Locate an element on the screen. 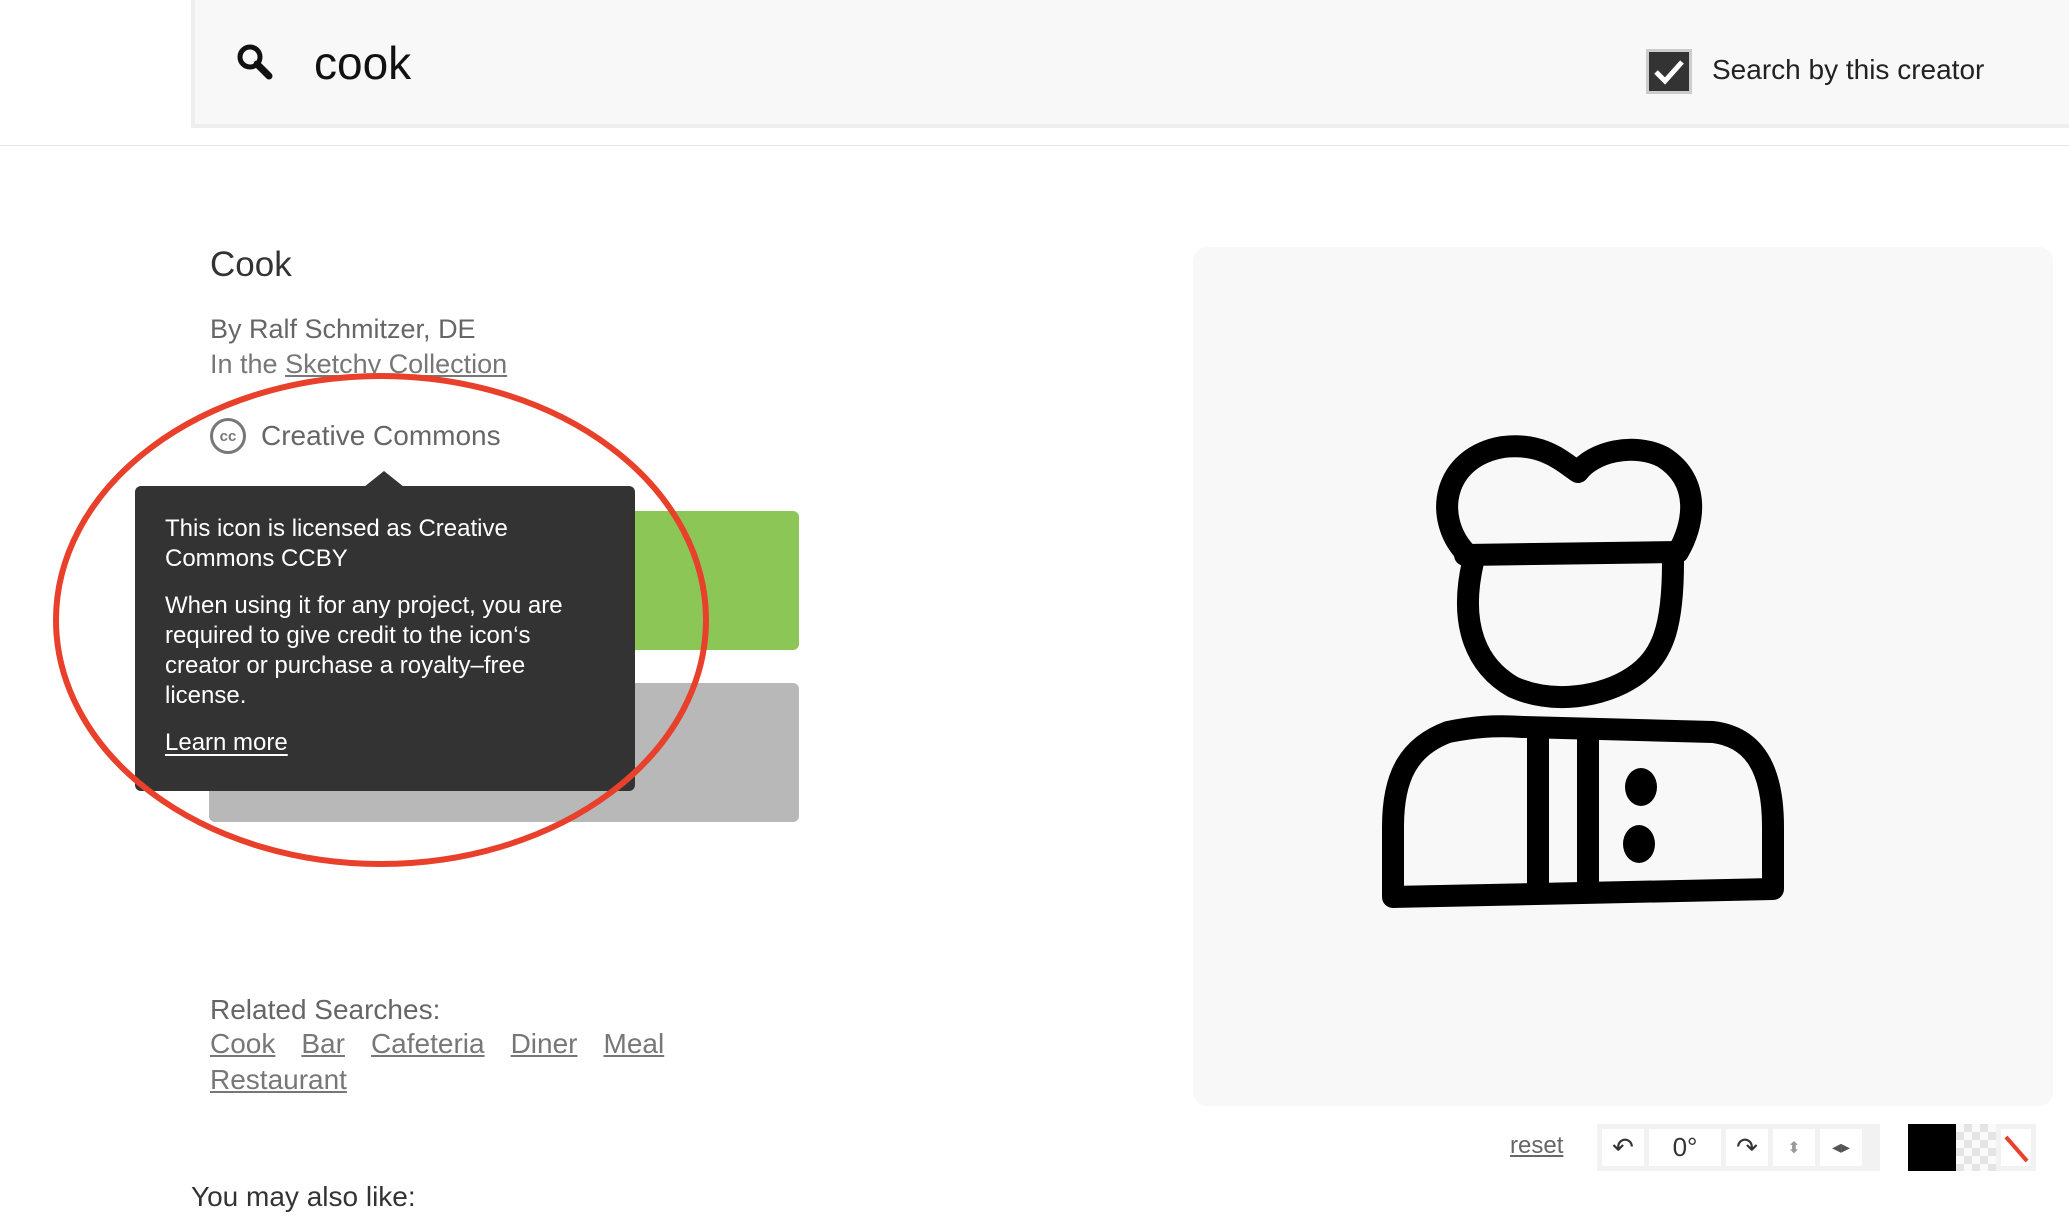  related-searches: Cook Bar Cafeteria Diner Meal Restaurant is located at coordinates (460, 1062).